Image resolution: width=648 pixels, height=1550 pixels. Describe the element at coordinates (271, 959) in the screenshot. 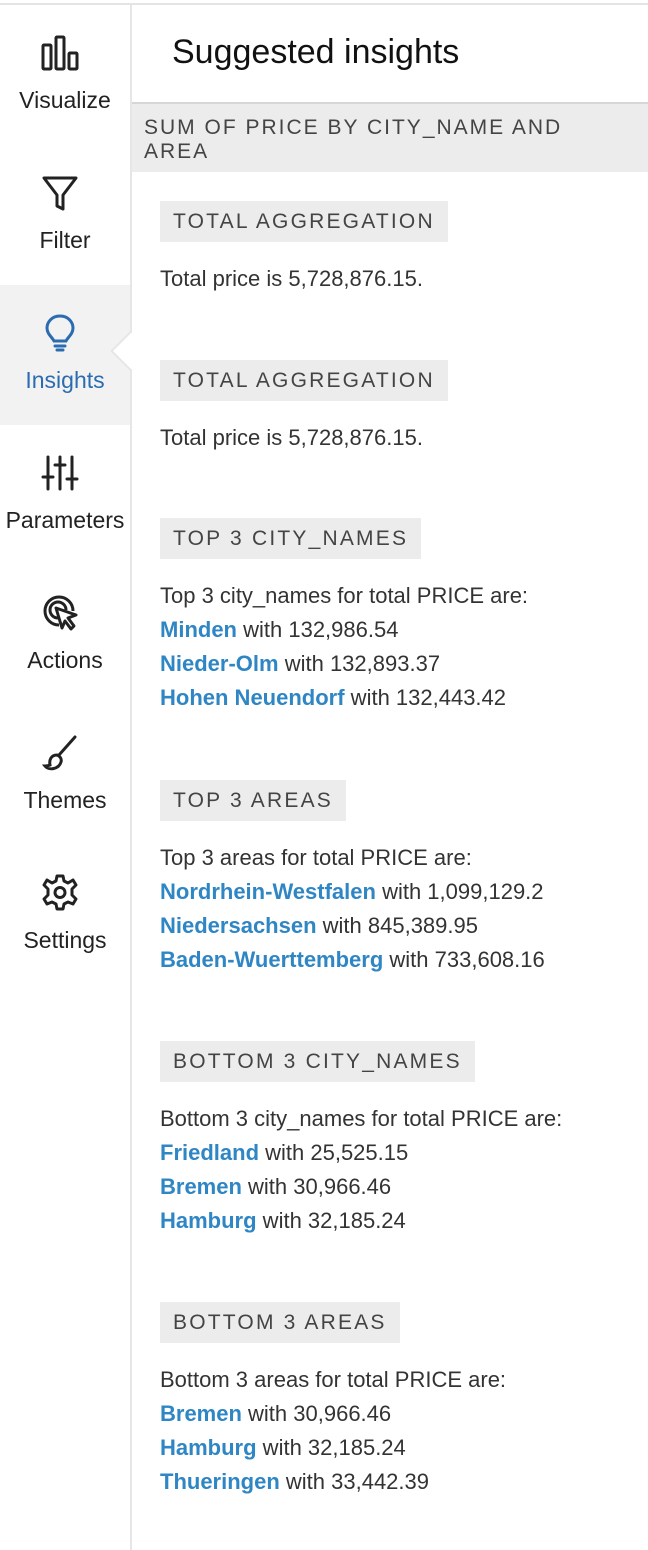

I see `area-link: Baden-Wuerttemberg` at that location.